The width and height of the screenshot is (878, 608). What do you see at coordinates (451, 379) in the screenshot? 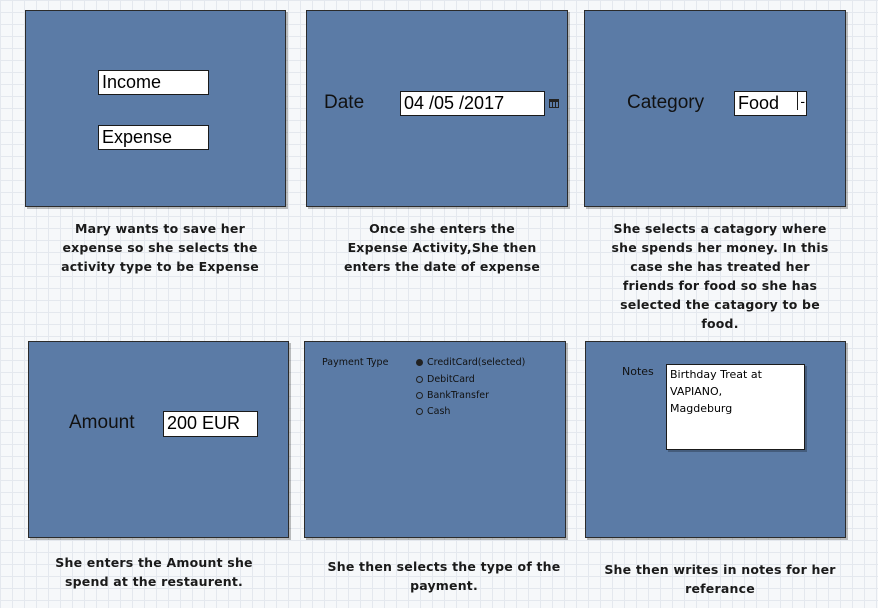
I see `payment-option-label: DebitCard` at bounding box center [451, 379].